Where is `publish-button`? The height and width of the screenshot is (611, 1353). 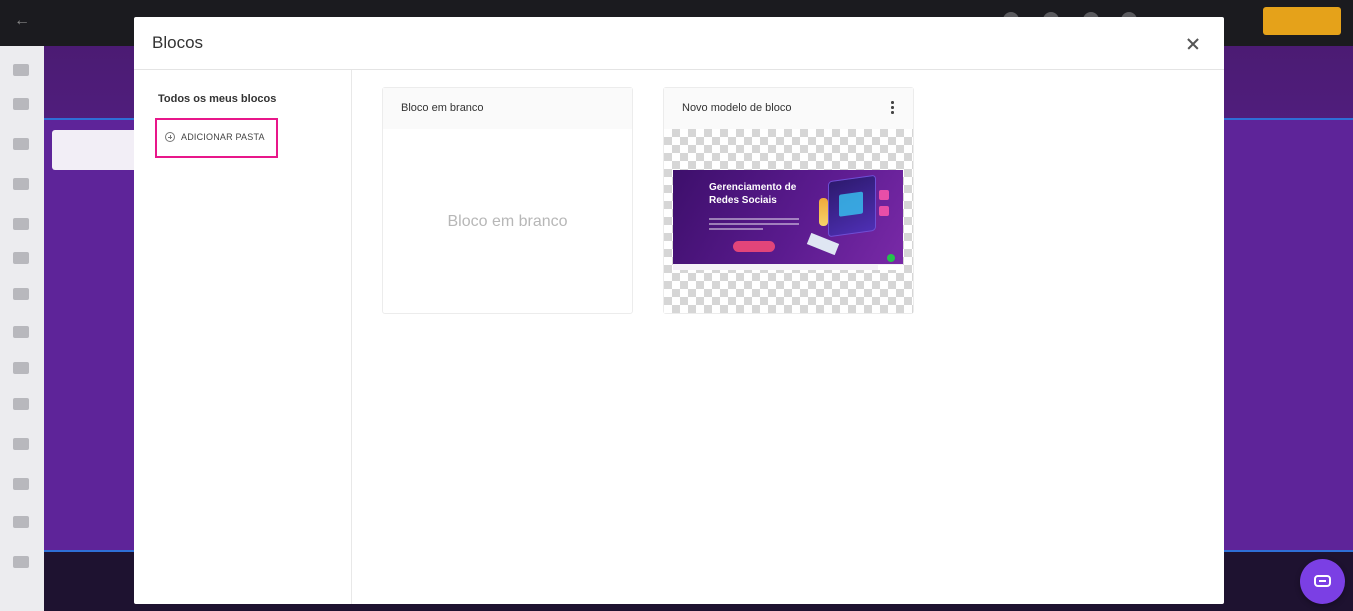
publish-button is located at coordinates (1302, 21).